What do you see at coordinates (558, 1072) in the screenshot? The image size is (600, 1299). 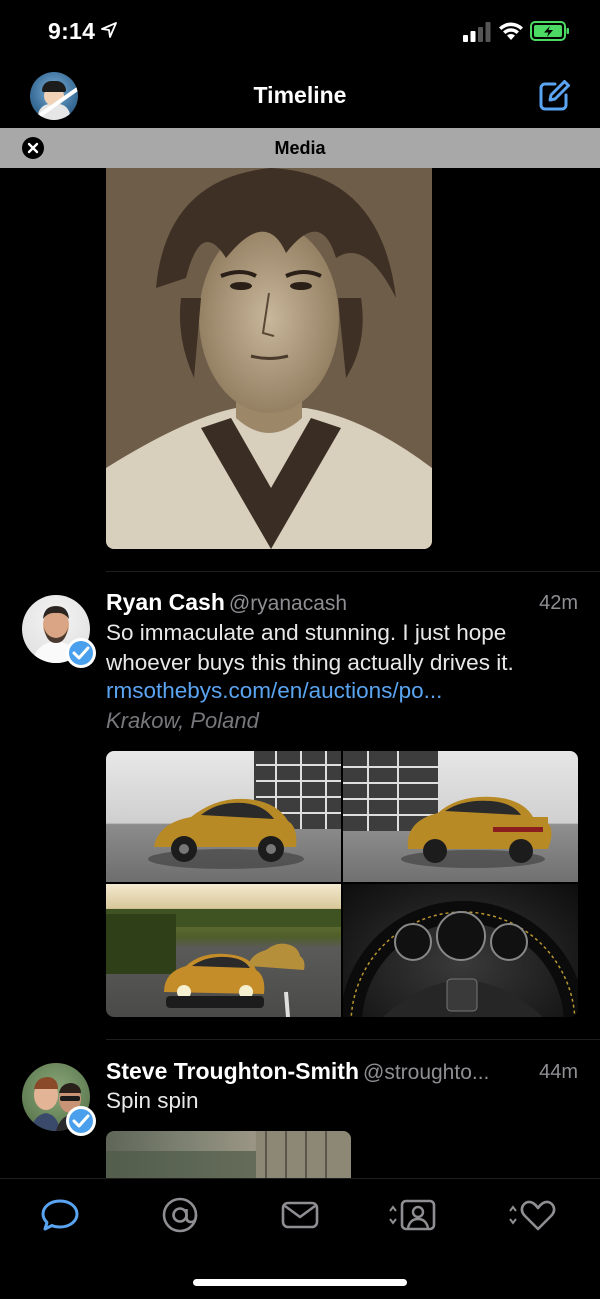 I see `tweet-timestamp: 44m` at bounding box center [558, 1072].